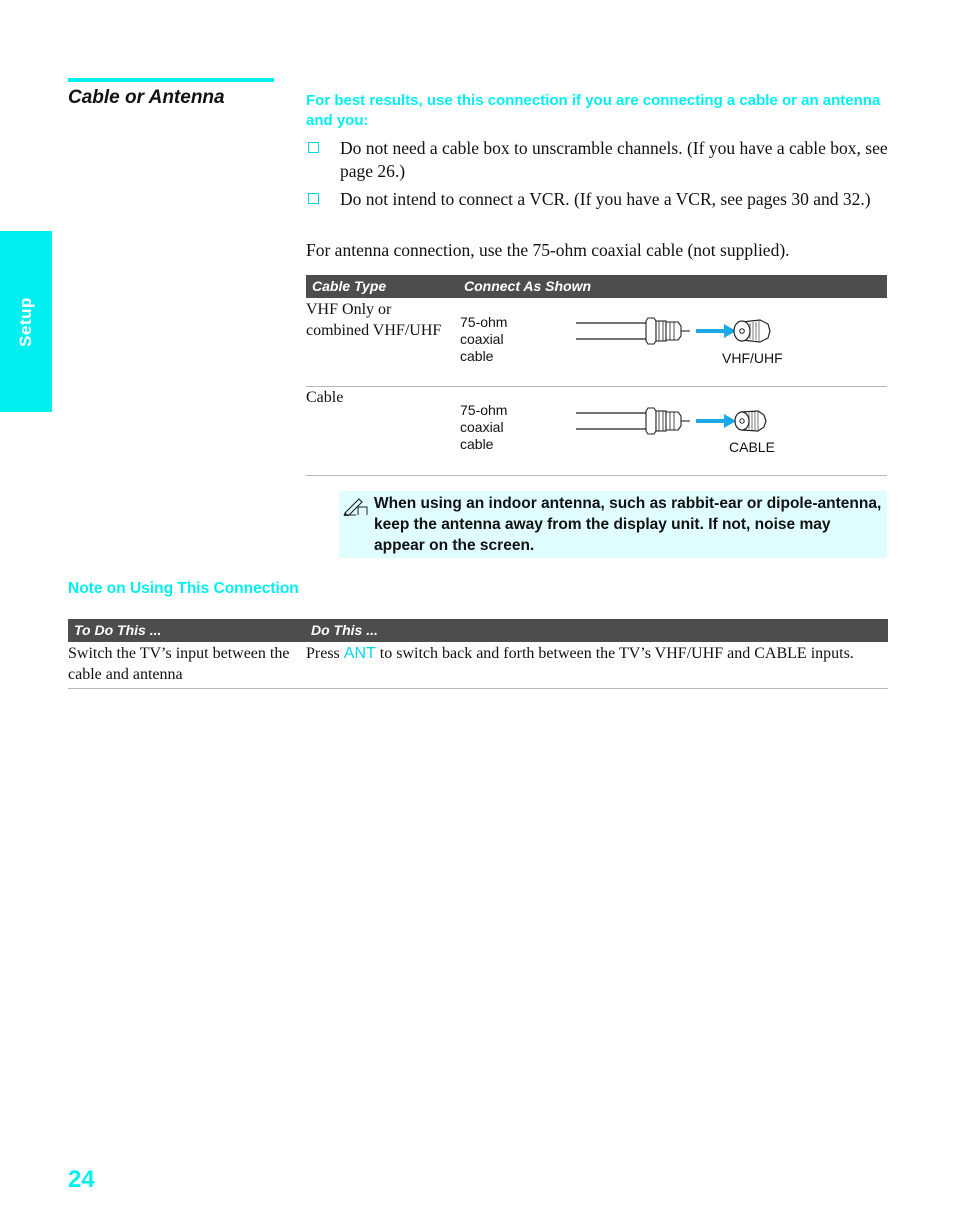  I want to click on header-connect-as-shown: Connect As Shown, so click(528, 286).